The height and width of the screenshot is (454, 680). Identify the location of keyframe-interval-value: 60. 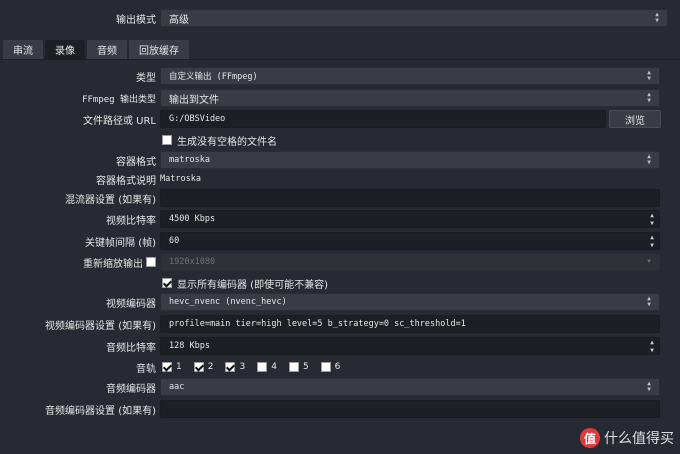
(174, 241).